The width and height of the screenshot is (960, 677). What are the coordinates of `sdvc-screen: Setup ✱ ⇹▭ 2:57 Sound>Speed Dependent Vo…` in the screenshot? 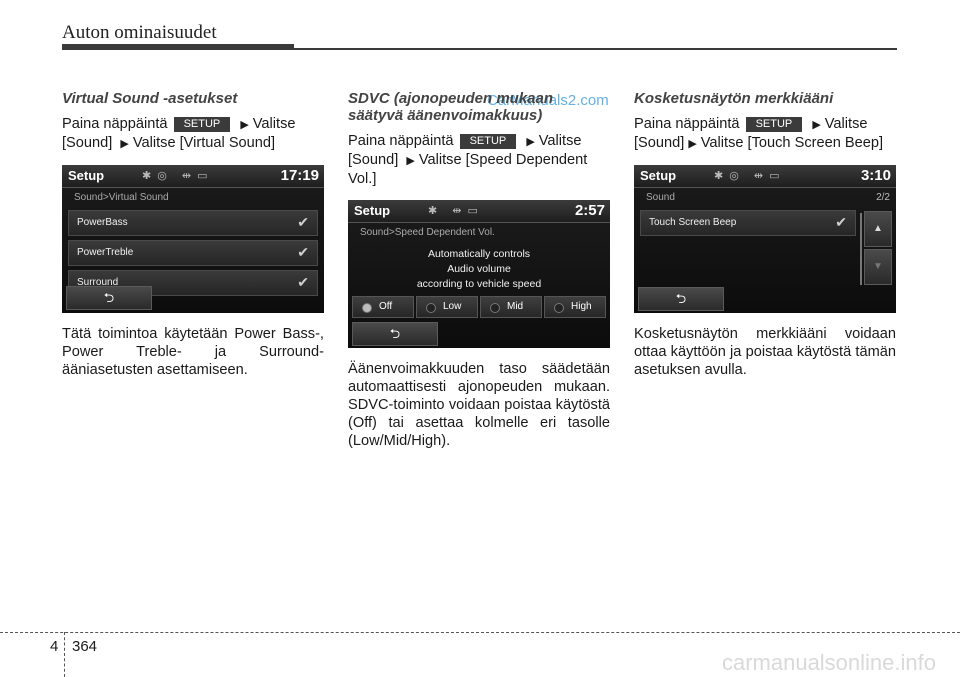 It's located at (479, 274).